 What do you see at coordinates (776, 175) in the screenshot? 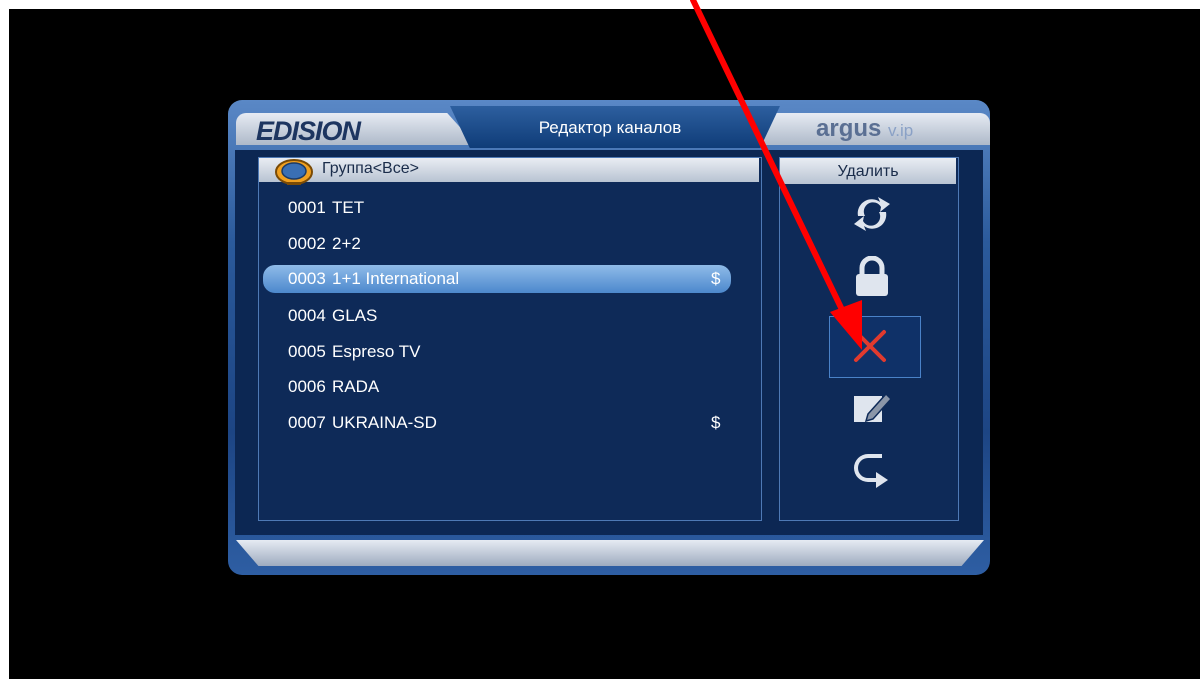
I see `annotation-arrow` at bounding box center [776, 175].